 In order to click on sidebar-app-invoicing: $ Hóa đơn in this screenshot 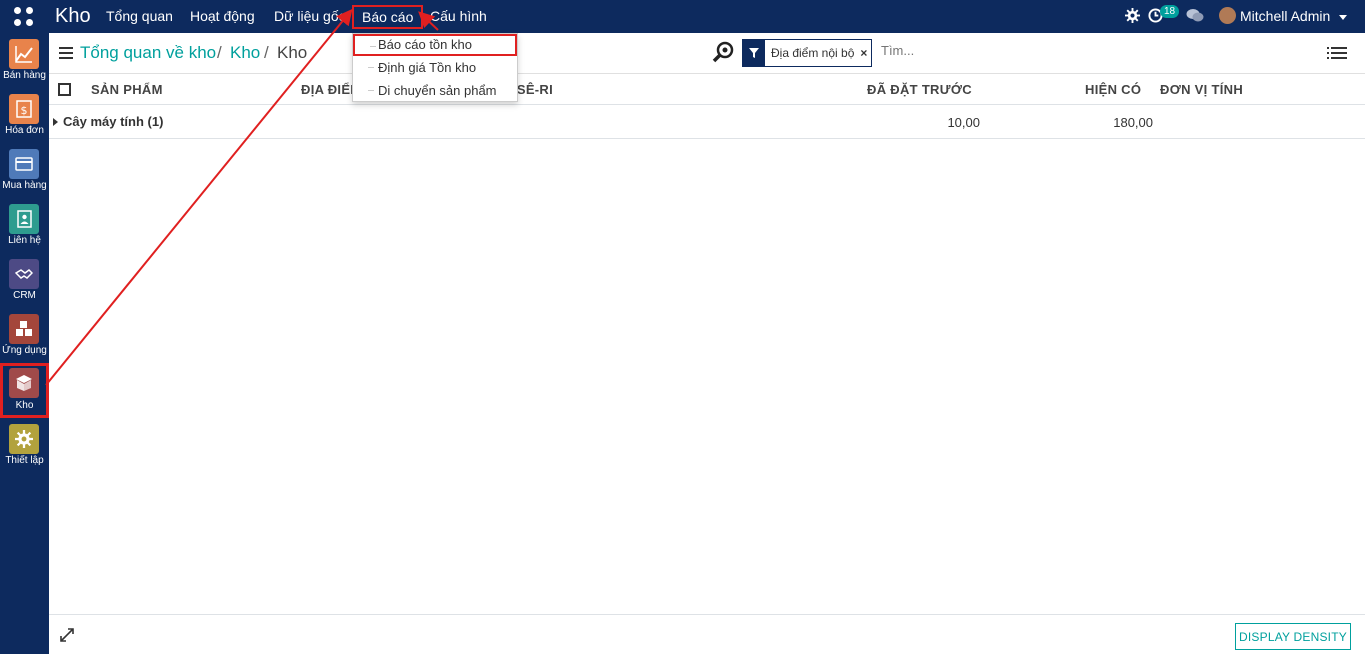, I will do `click(24, 117)`.